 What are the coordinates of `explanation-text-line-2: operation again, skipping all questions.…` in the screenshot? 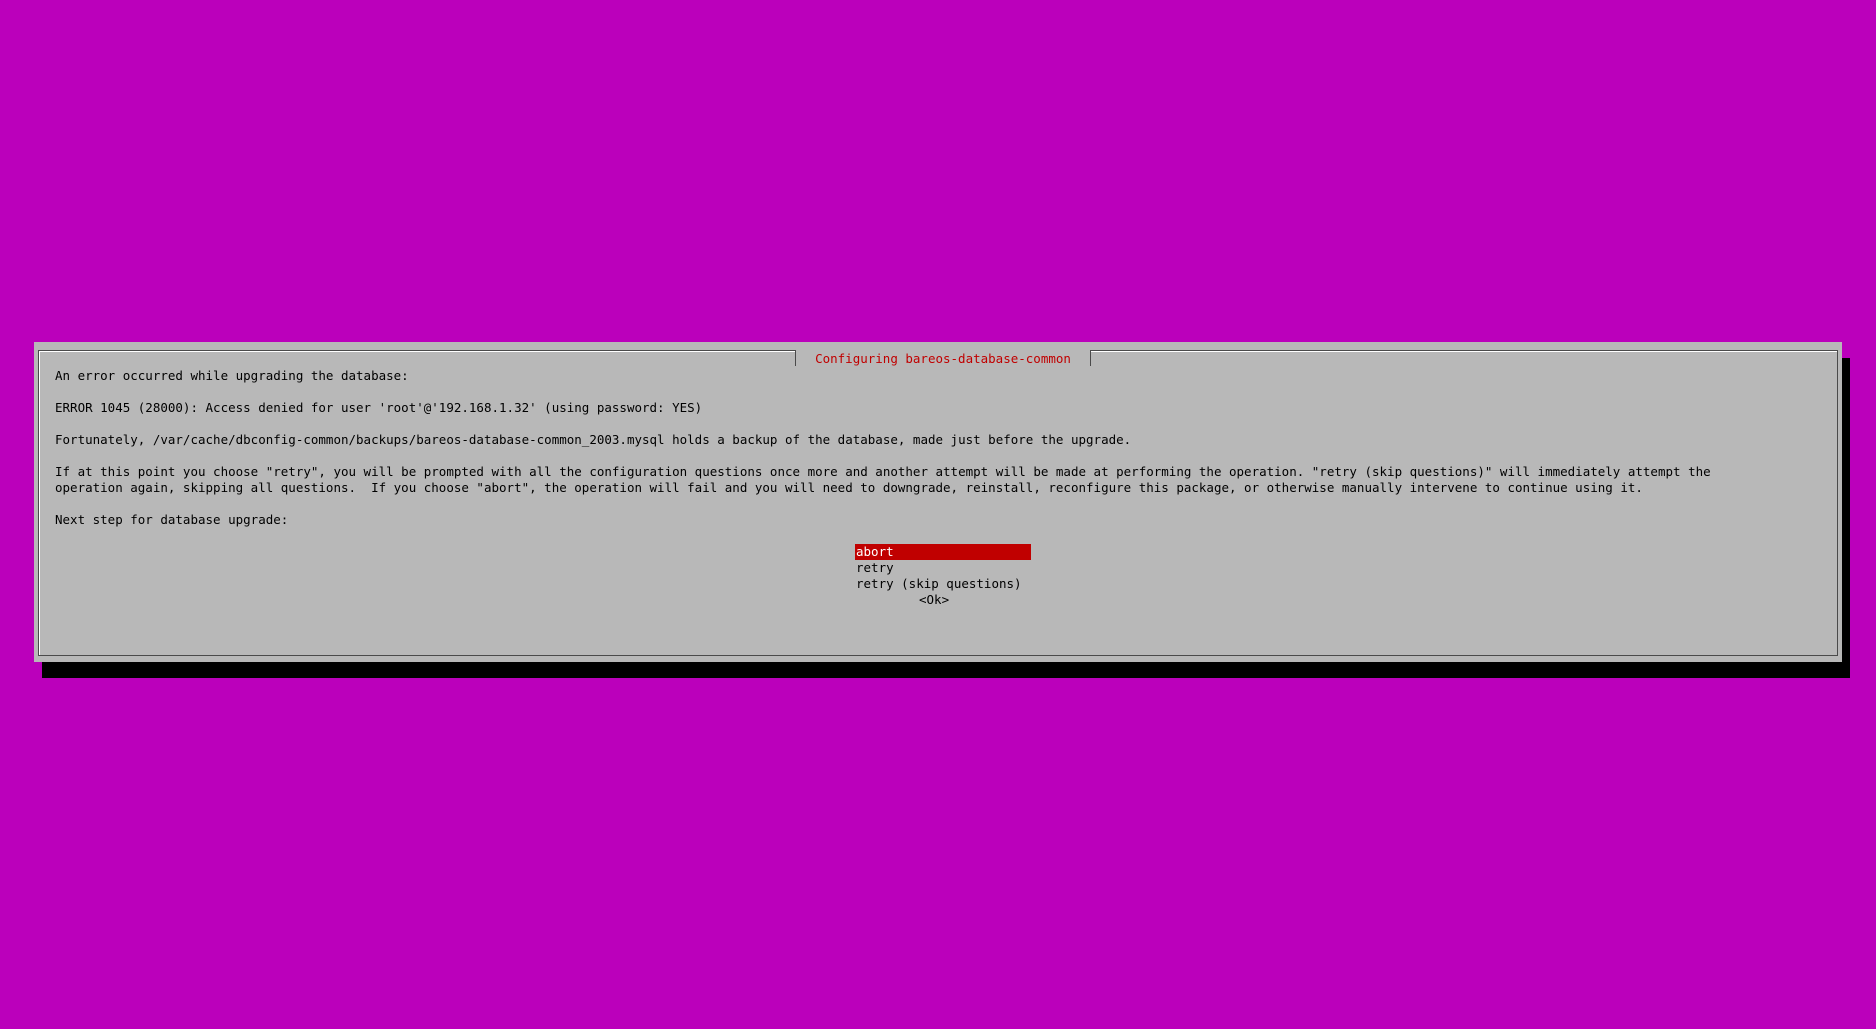 It's located at (849, 487).